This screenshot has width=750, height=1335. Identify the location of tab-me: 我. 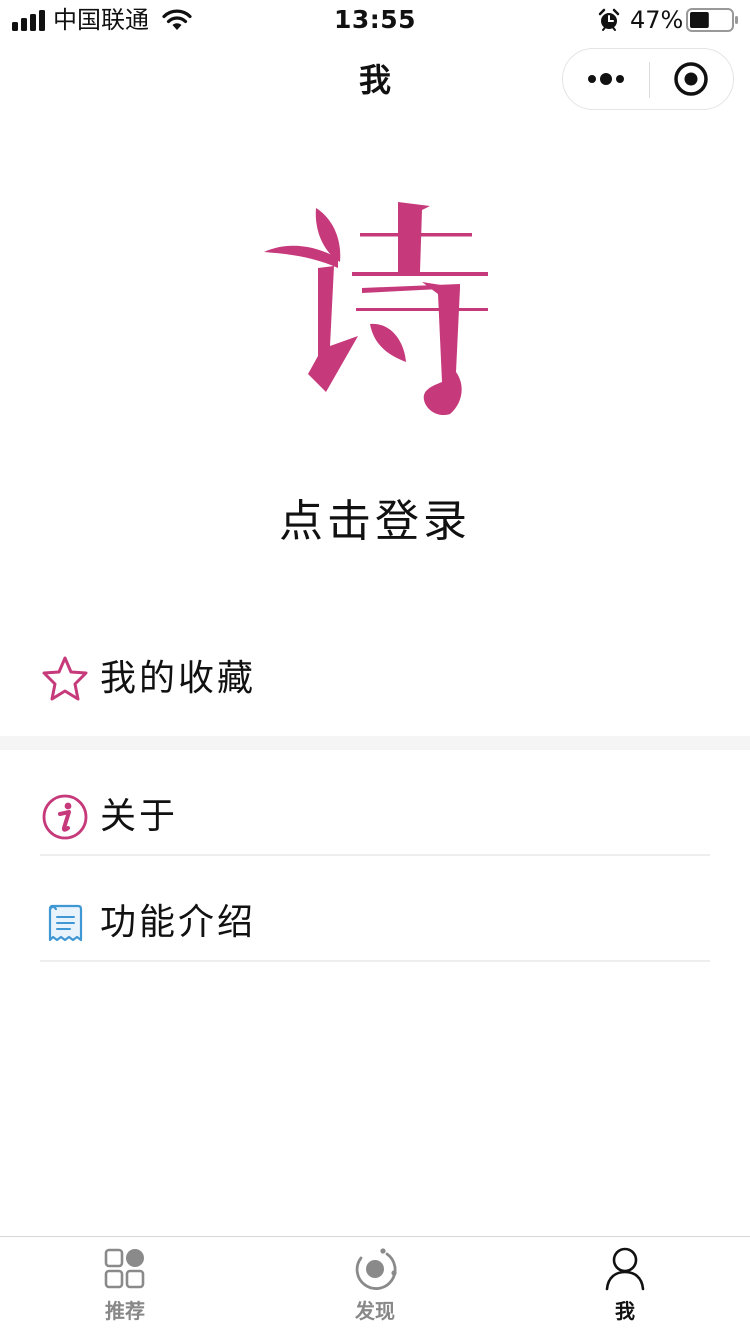
(625, 1286).